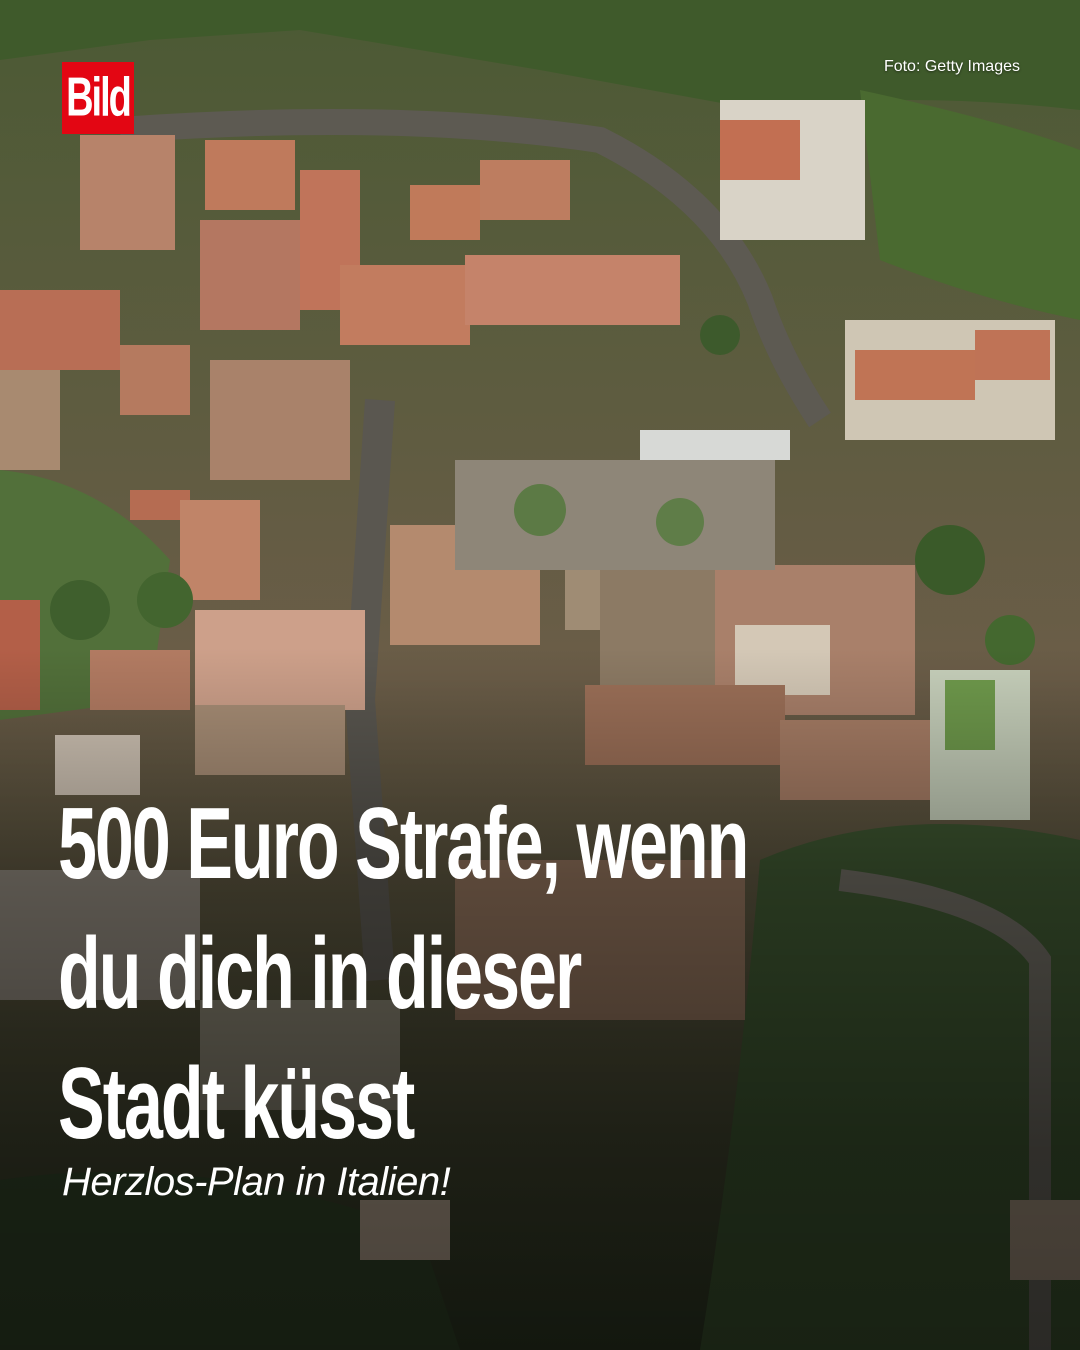  Describe the element at coordinates (256, 1182) in the screenshot. I see `subline: Herzlos-Plan in Italien!` at that location.